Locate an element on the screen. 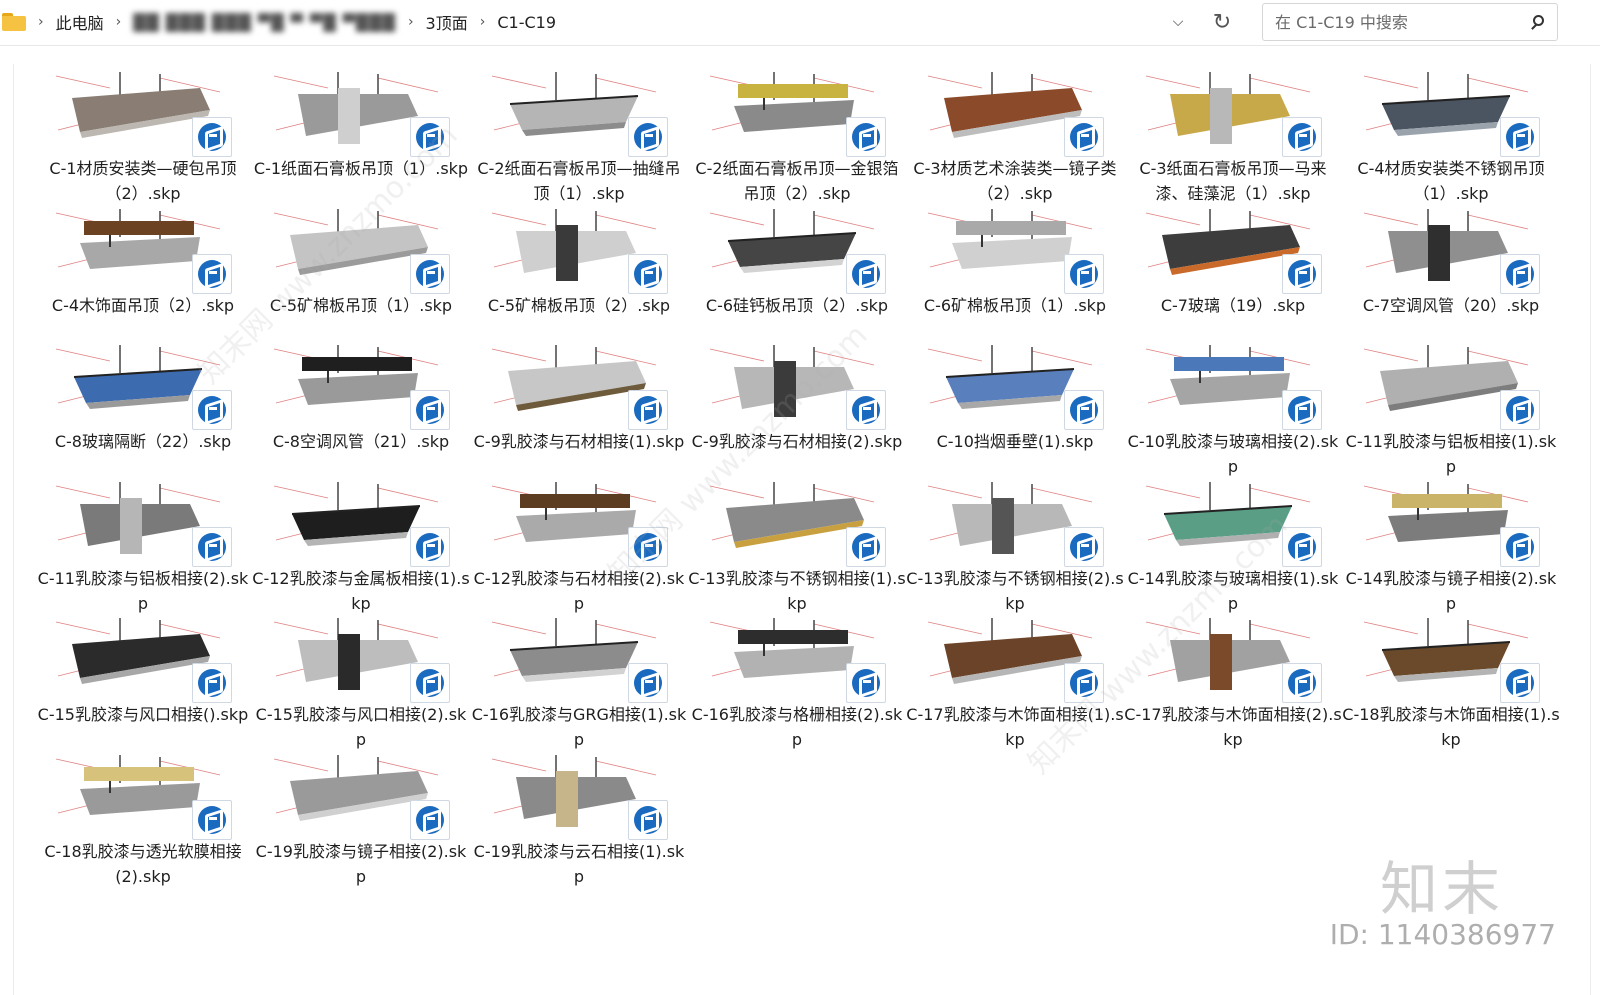  breadcrumb-current-folder: C1-C19 is located at coordinates (526, 22).